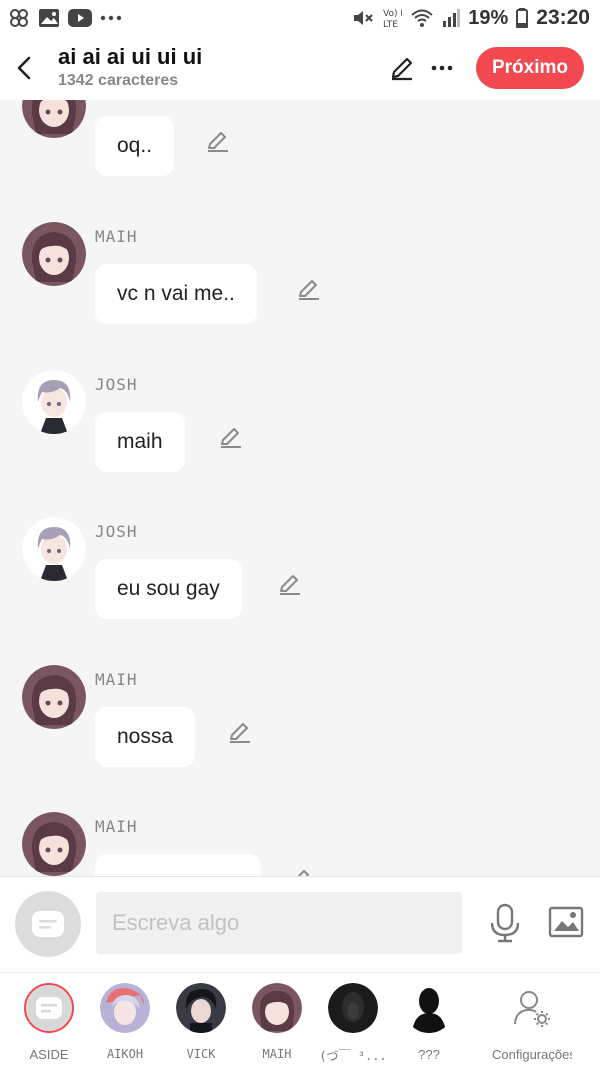  I want to click on composer-bar, so click(300, 924).